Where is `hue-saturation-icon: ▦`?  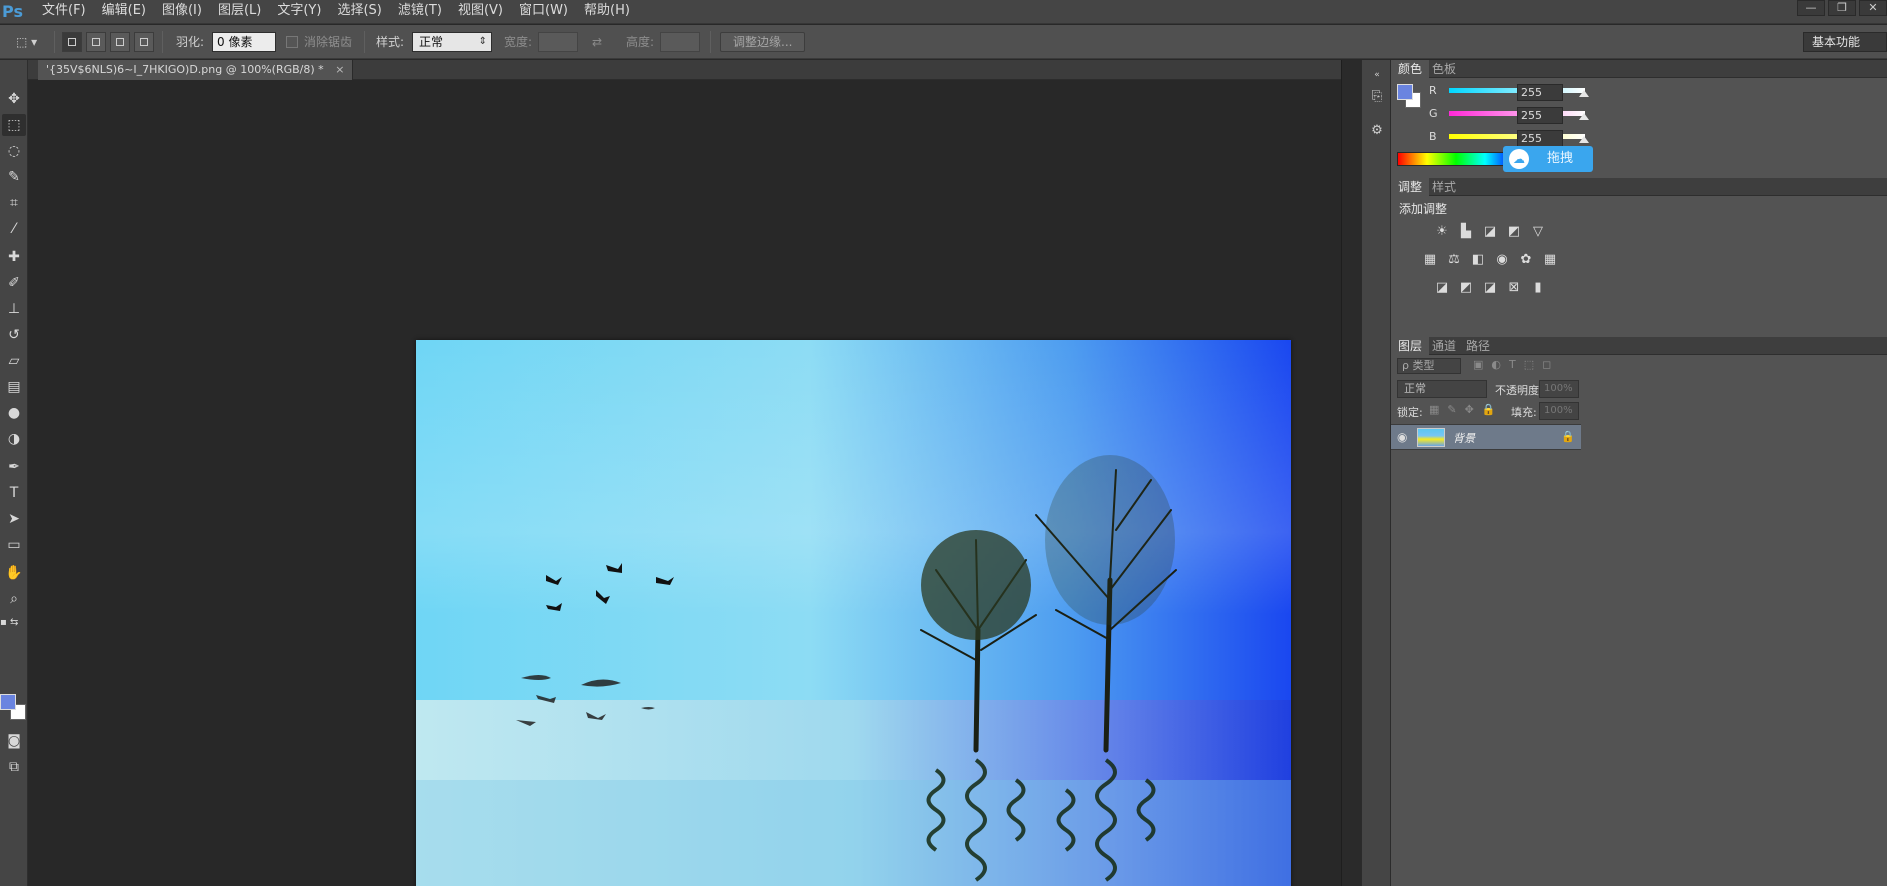
hue-saturation-icon: ▦ is located at coordinates (1430, 260).